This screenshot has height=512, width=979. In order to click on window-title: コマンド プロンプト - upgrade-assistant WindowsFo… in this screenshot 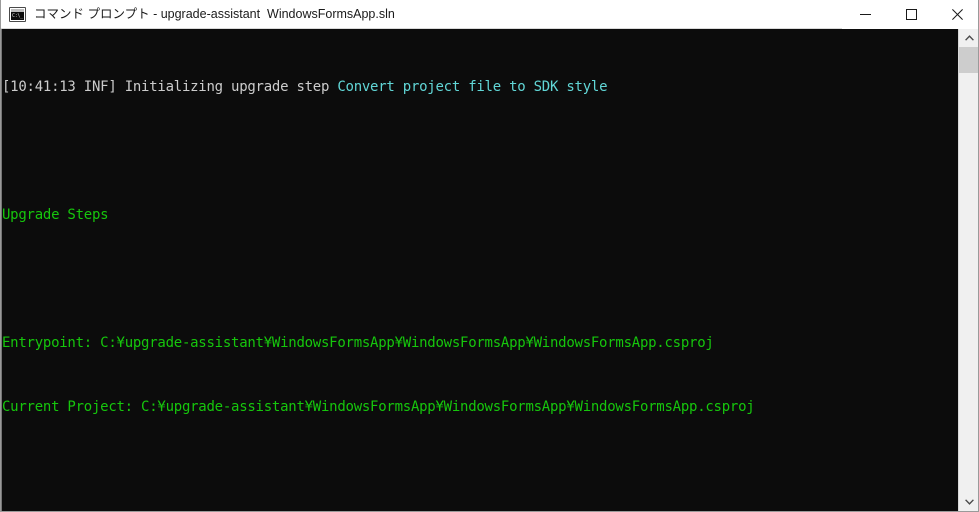, I will do `click(214, 13)`.